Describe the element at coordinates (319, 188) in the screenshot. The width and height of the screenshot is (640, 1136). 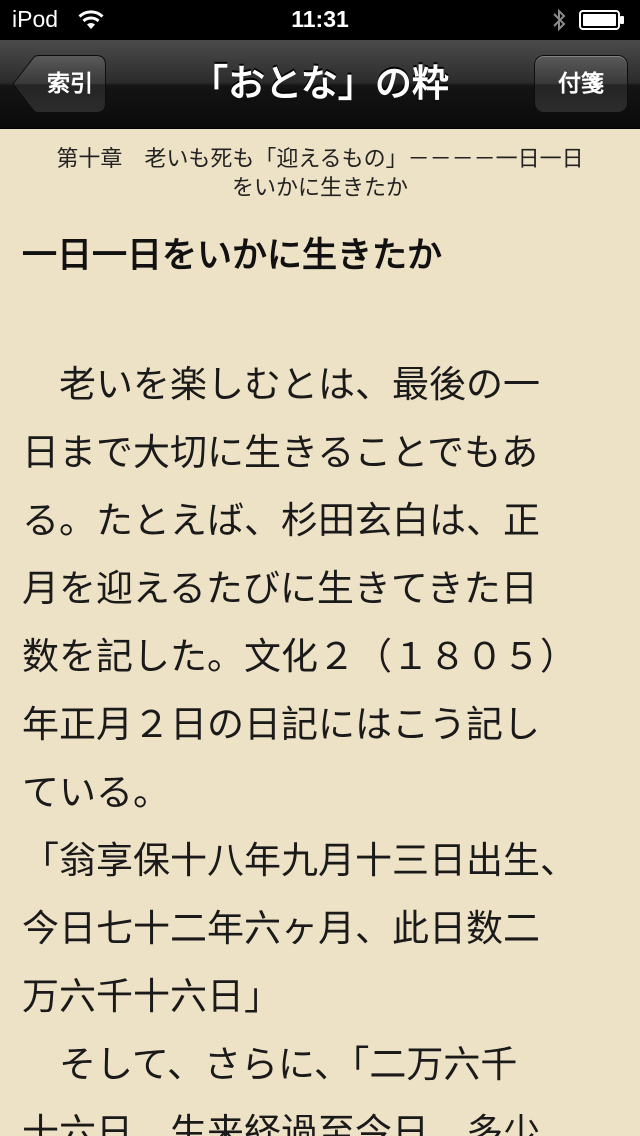
I see `chapter-header-line-2: をいかに生きたか` at that location.